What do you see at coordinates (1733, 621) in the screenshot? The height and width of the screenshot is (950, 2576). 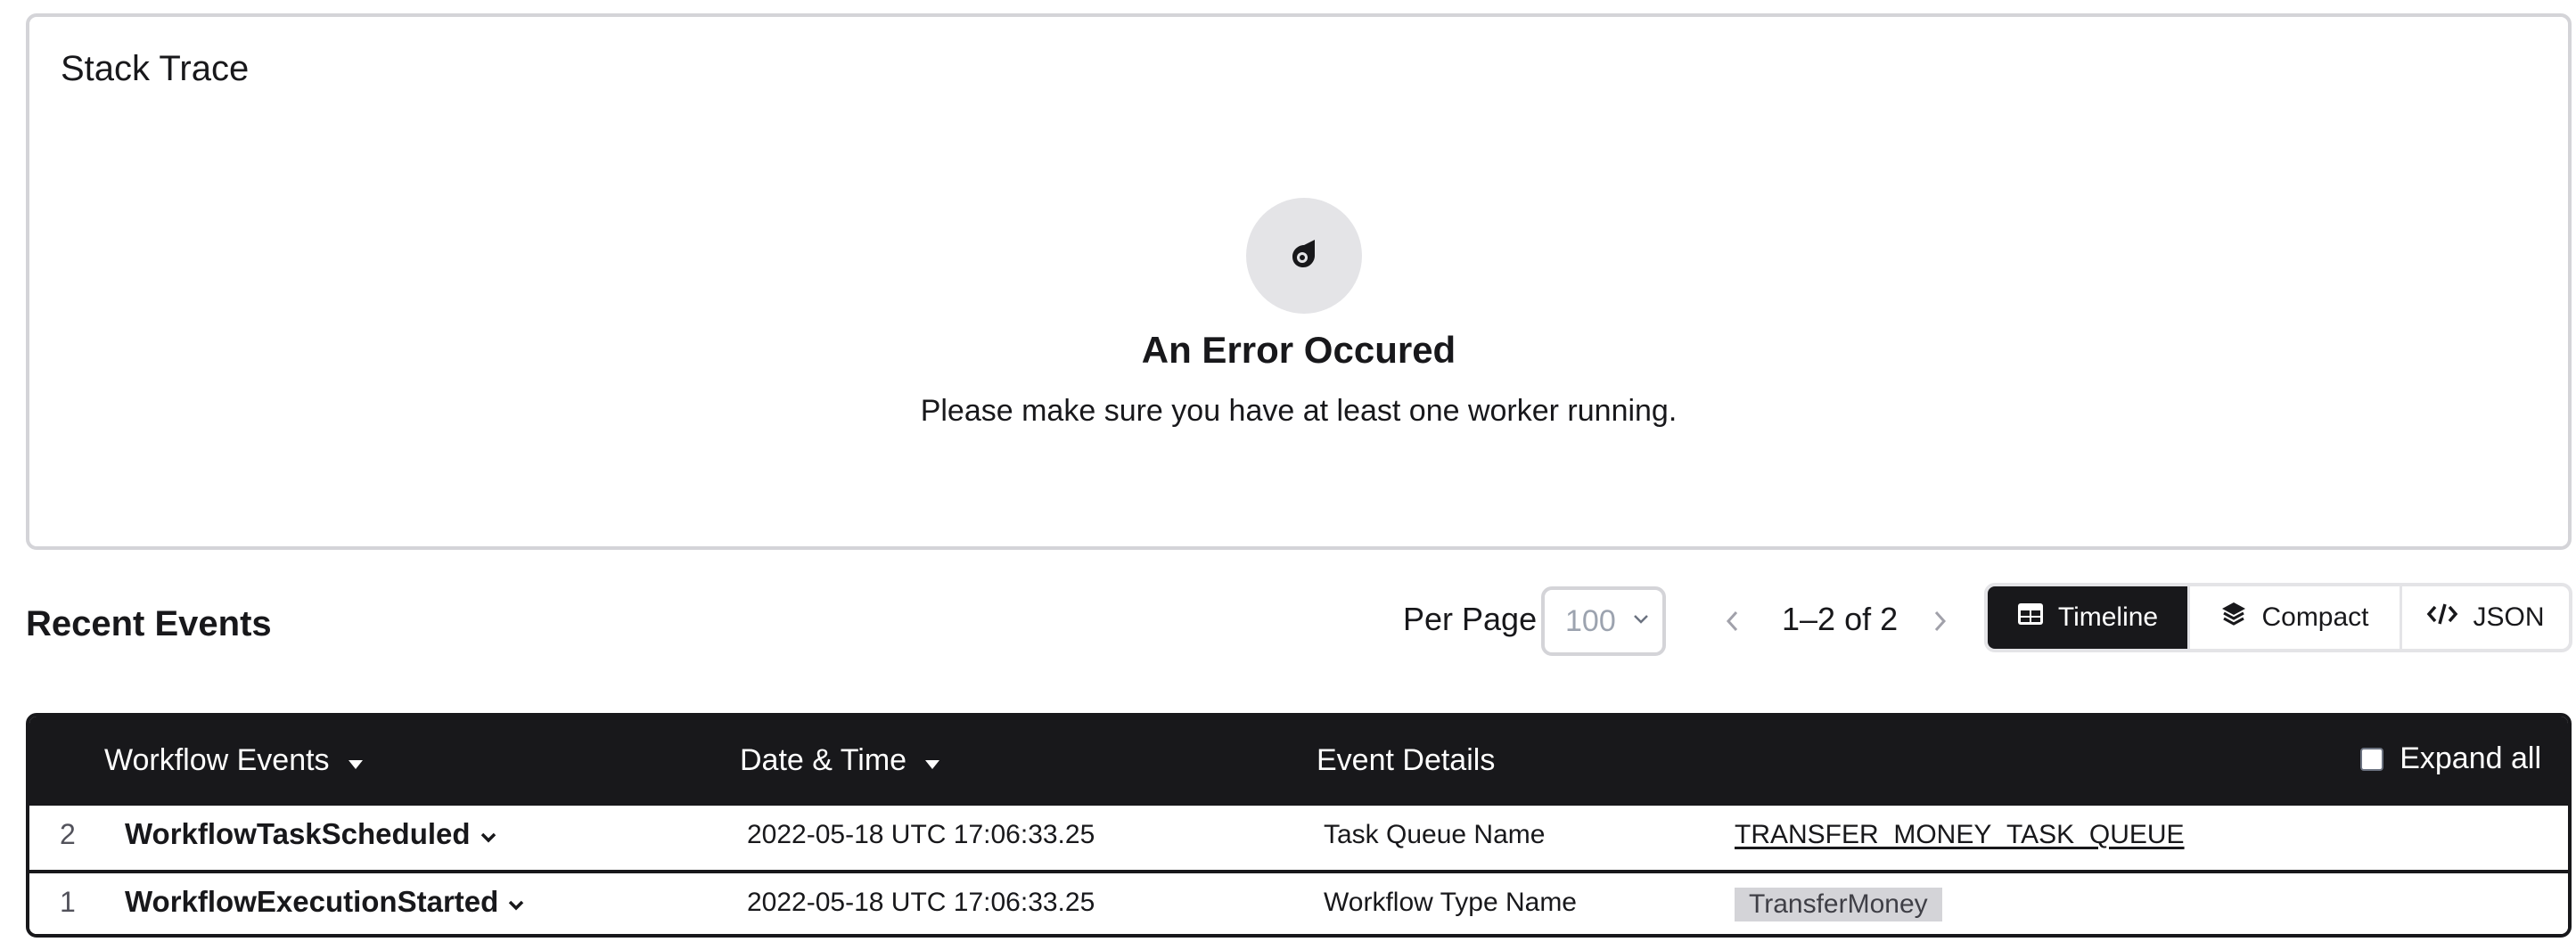 I see `previous-page-button` at bounding box center [1733, 621].